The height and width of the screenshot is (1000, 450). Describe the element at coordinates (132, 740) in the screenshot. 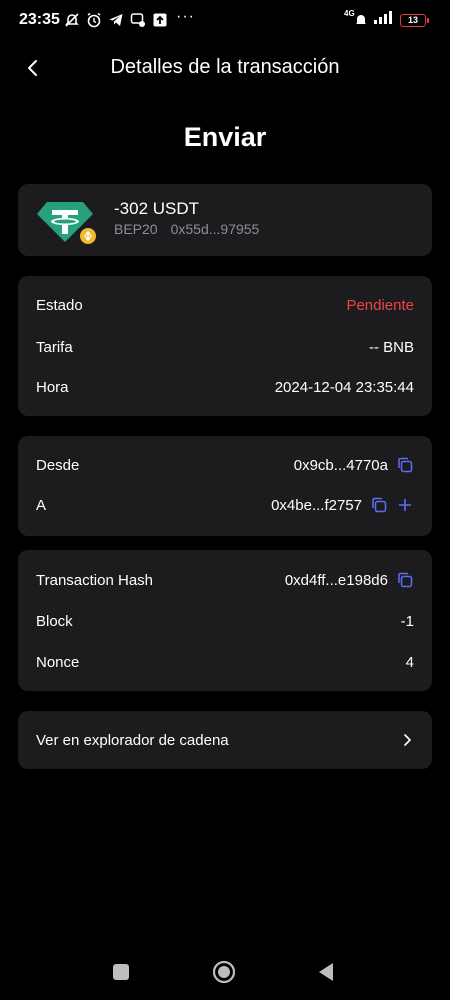

I see `explorer-label: Ver en explorador de cadena` at that location.